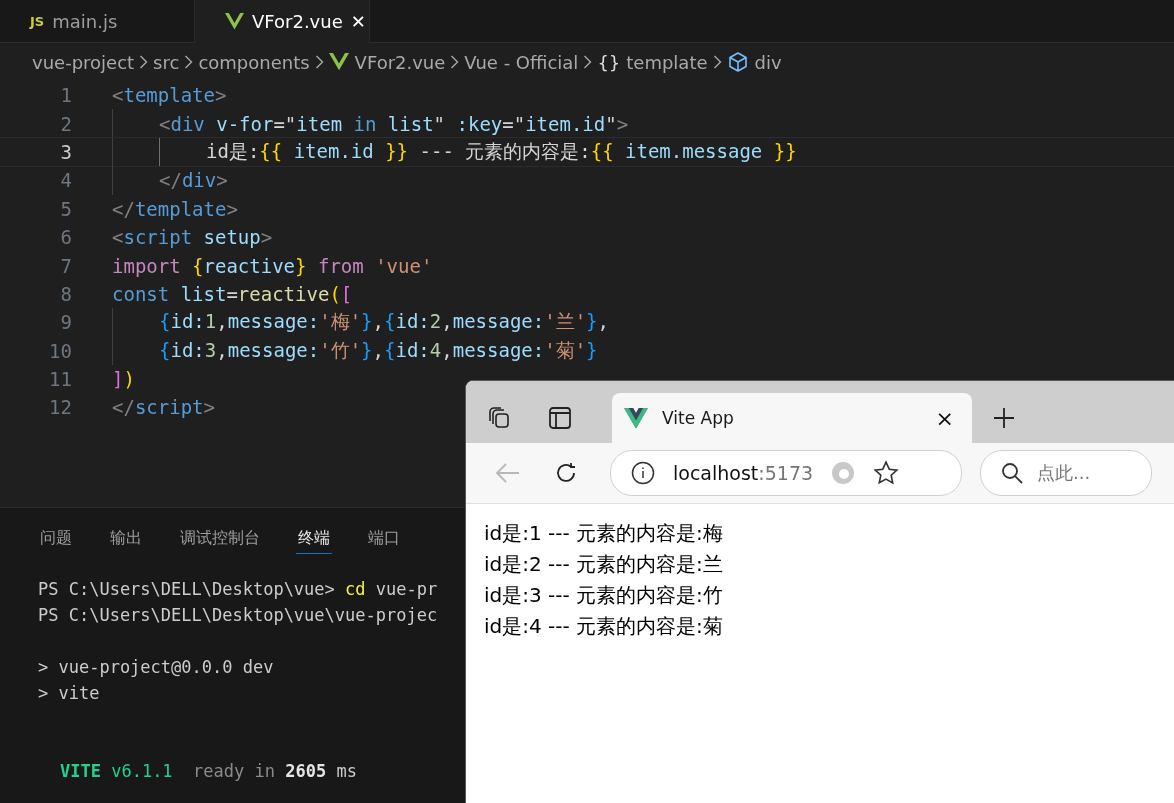 This screenshot has height=803, width=1174. What do you see at coordinates (65, 123) in the screenshot?
I see `line-number: 2` at bounding box center [65, 123].